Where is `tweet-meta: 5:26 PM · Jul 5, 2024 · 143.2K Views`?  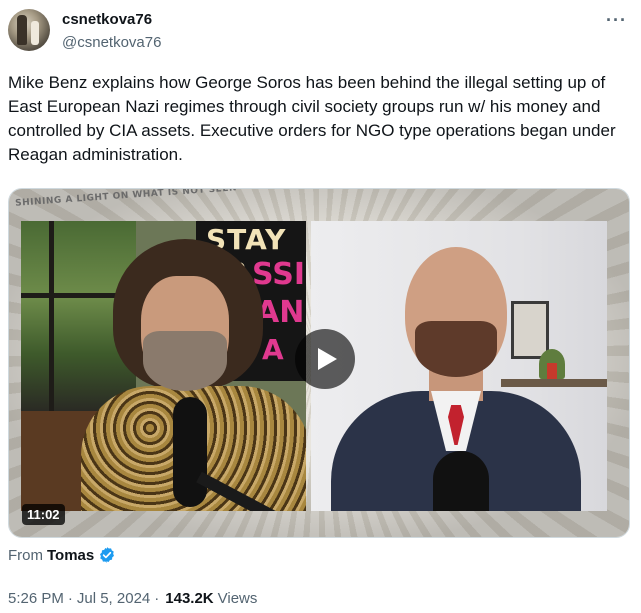 tweet-meta: 5:26 PM · Jul 5, 2024 · 143.2K Views is located at coordinates (132, 598).